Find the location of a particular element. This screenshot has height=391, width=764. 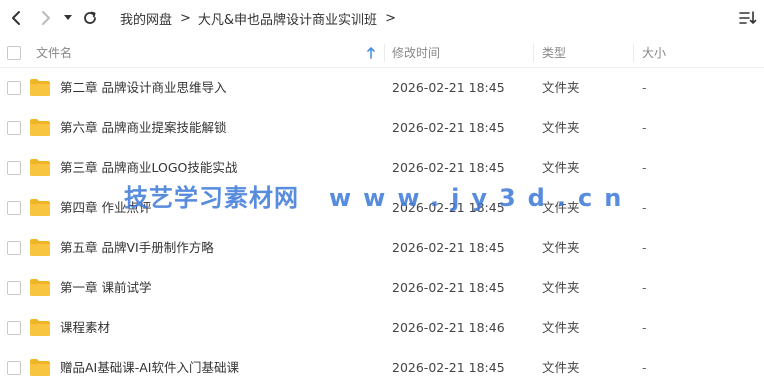

breadcrumb-item-root: 我的网盘 is located at coordinates (146, 18).